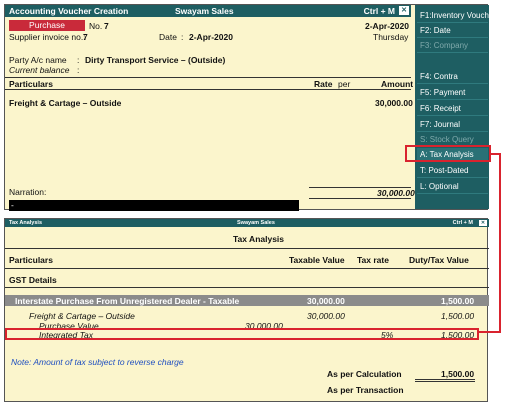  What do you see at coordinates (452, 93) in the screenshot?
I see `btn-payment: F5: Payment` at bounding box center [452, 93].